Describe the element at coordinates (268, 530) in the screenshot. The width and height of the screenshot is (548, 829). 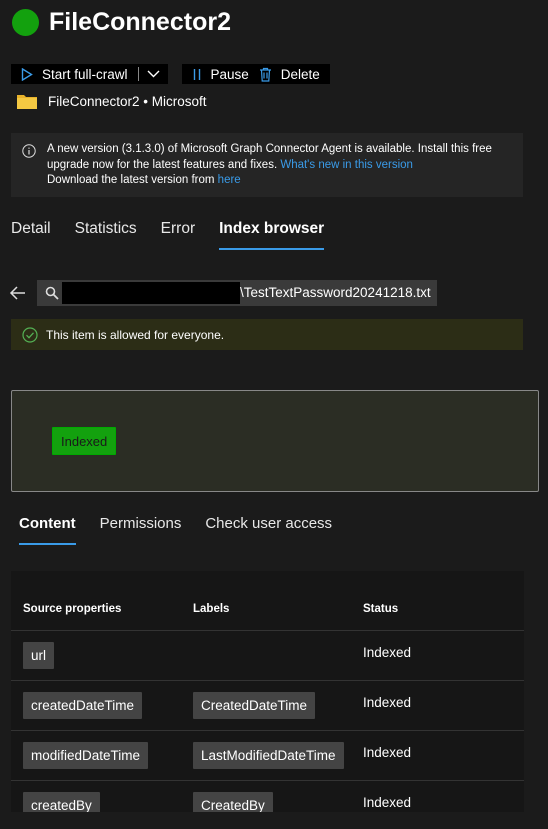
I see `tab-check-user-access: Check user access` at that location.